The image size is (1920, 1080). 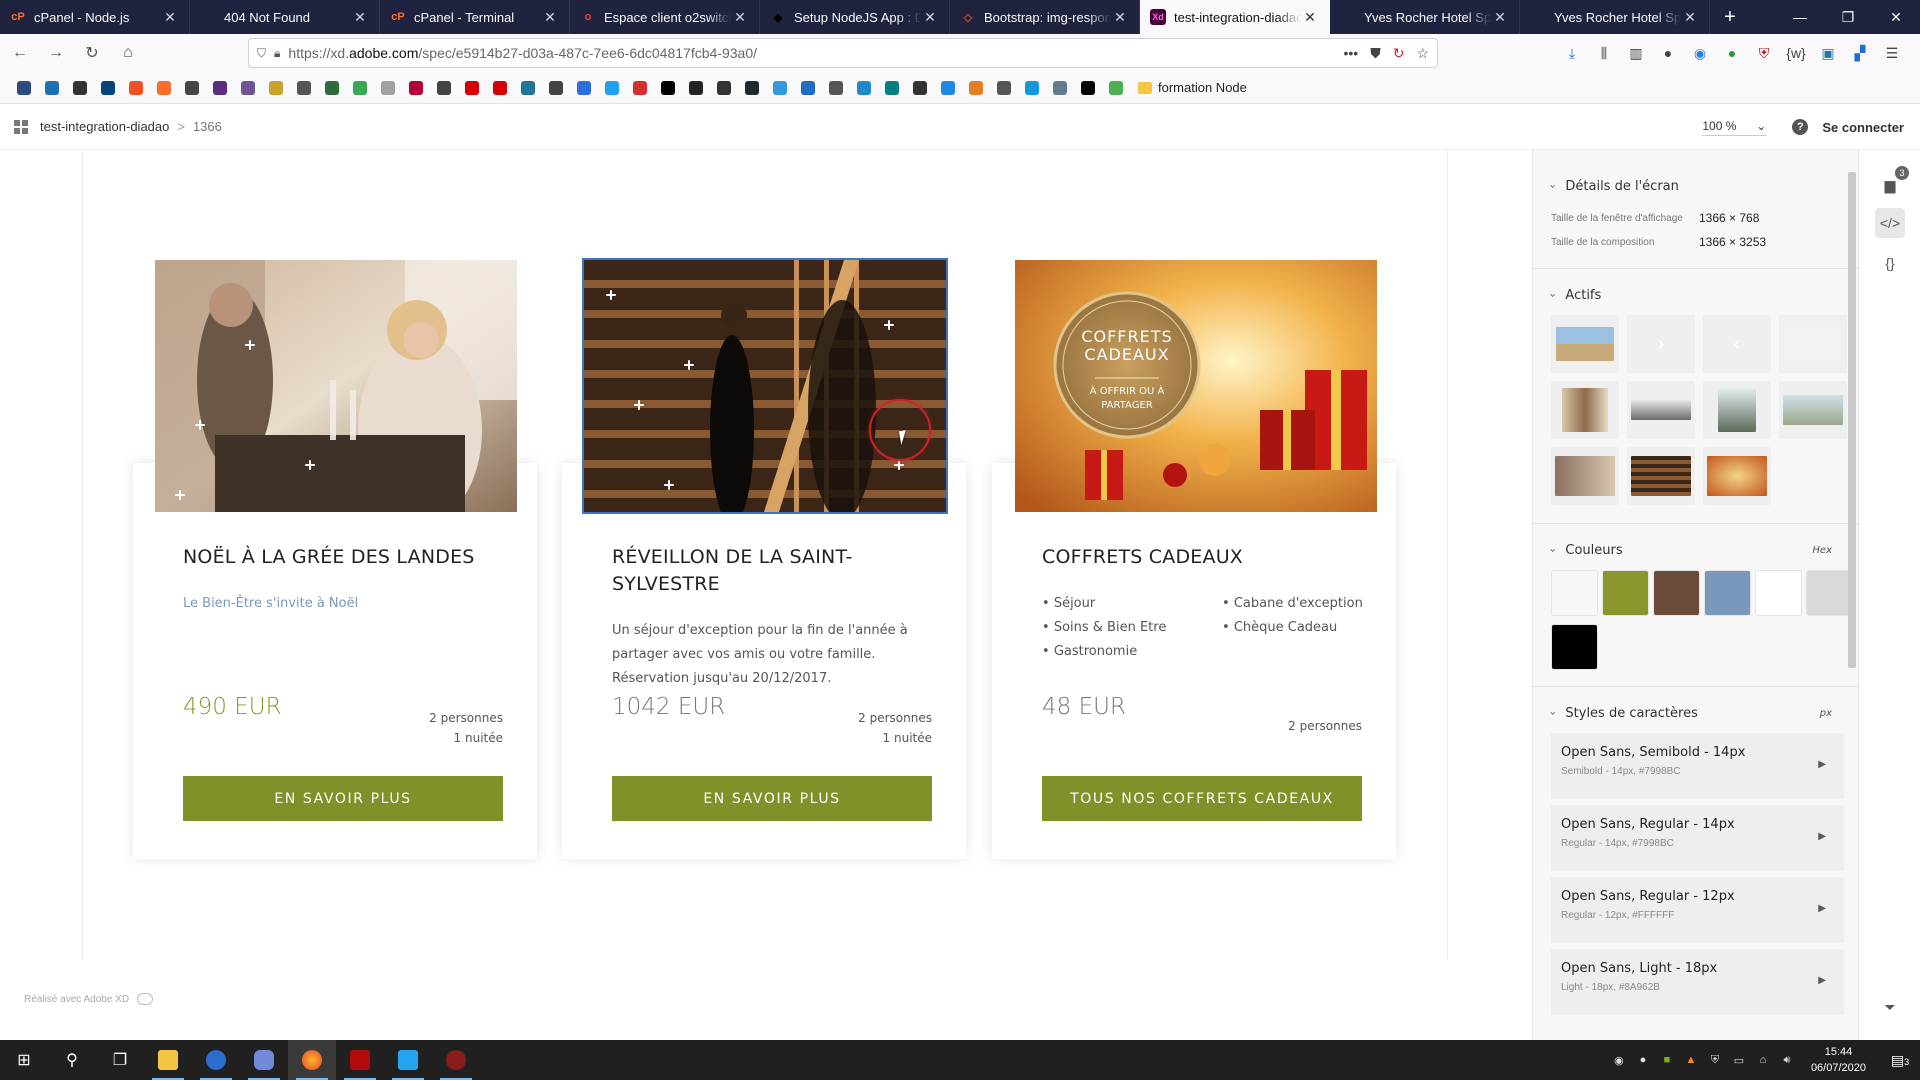 I want to click on braces-icon: {}, so click(x=1890, y=263).